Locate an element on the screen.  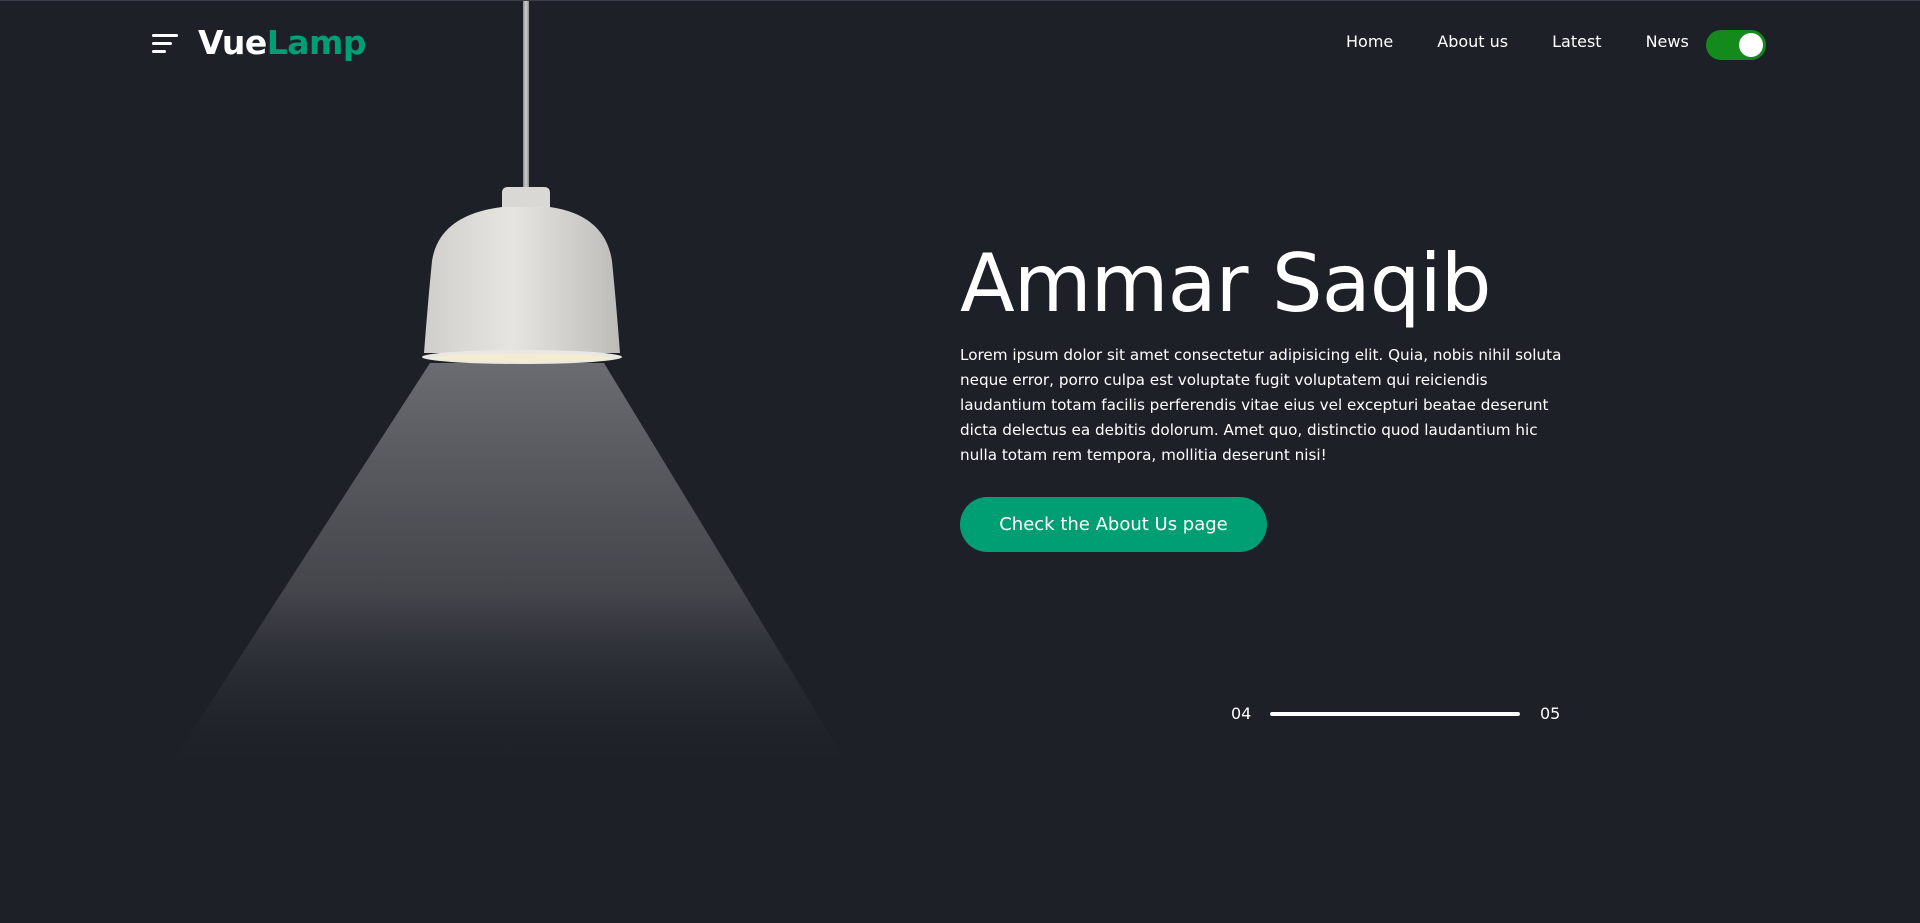
theme-toggle is located at coordinates (1736, 45).